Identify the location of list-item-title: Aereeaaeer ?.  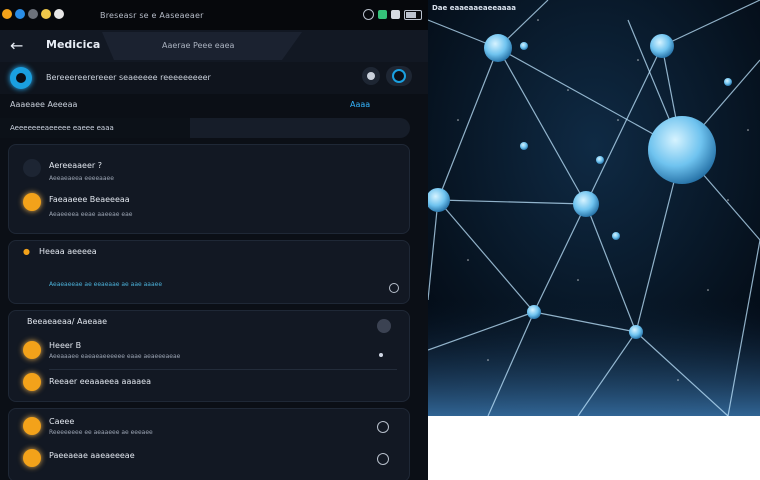
(75, 165).